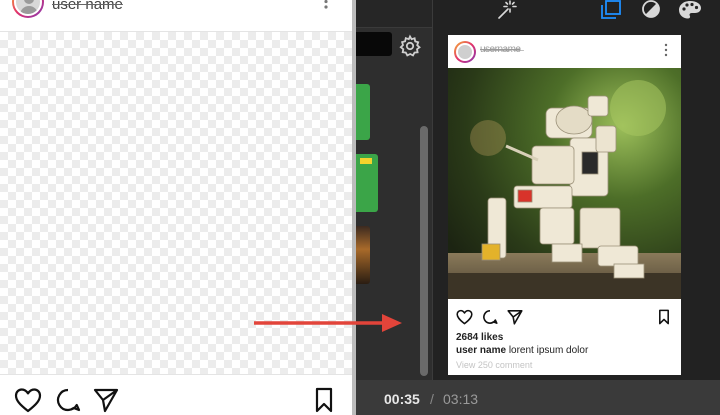 This screenshot has width=720, height=415. What do you see at coordinates (87, 6) in the screenshot?
I see `post-username: user name` at bounding box center [87, 6].